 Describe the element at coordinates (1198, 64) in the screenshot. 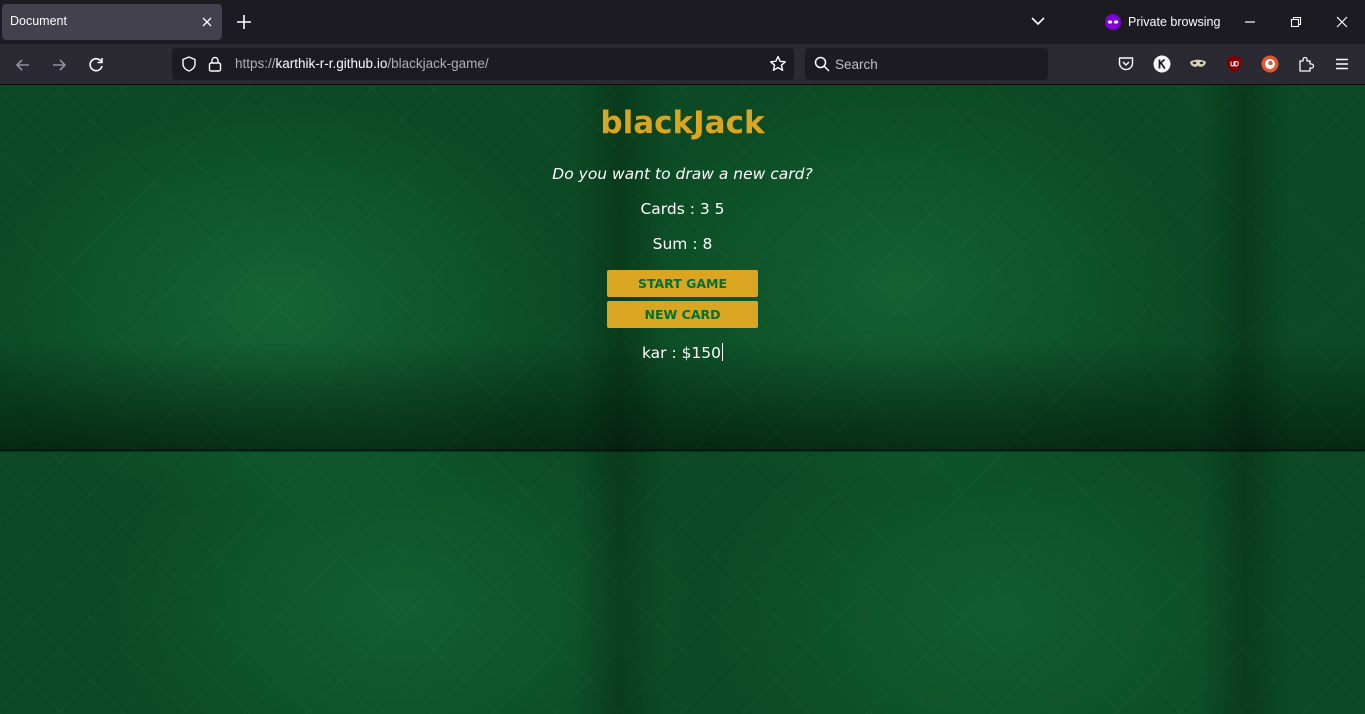

I see `mask-extension-icon` at that location.